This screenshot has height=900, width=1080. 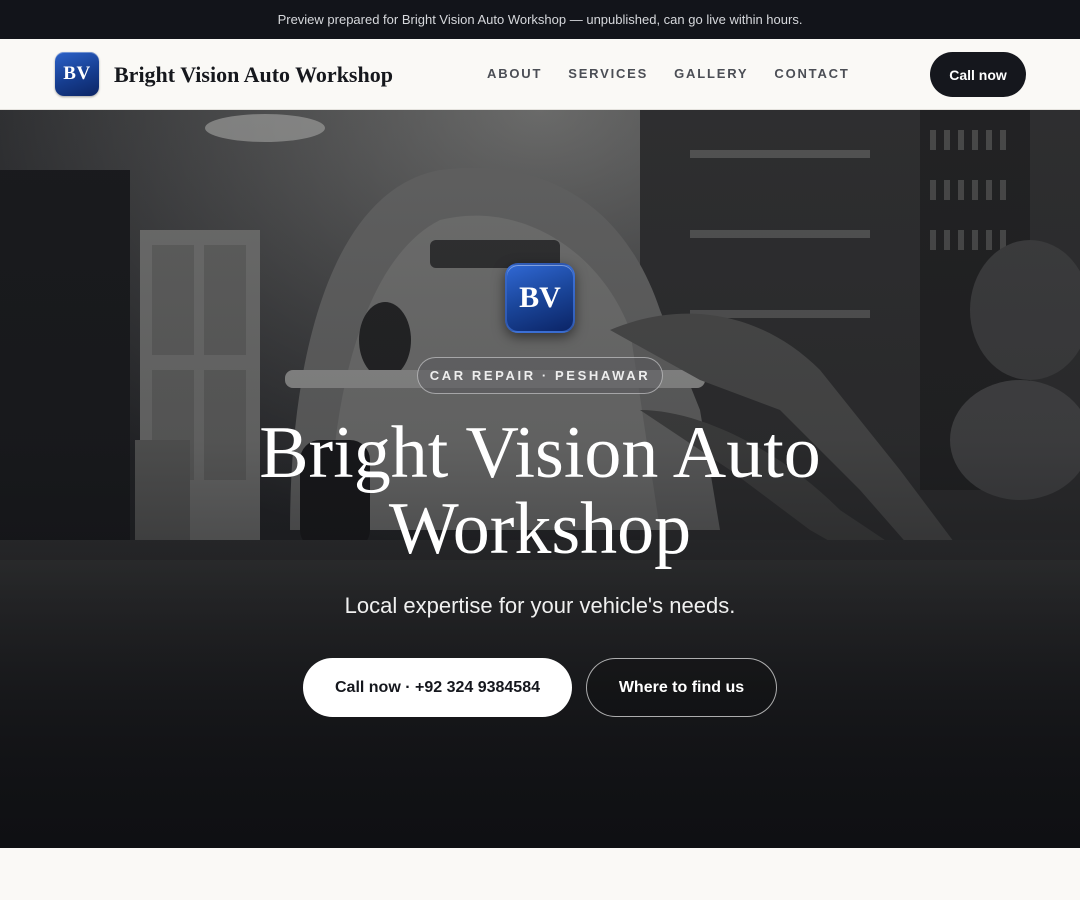 I want to click on nav-link-about: ABOUT, so click(x=514, y=74).